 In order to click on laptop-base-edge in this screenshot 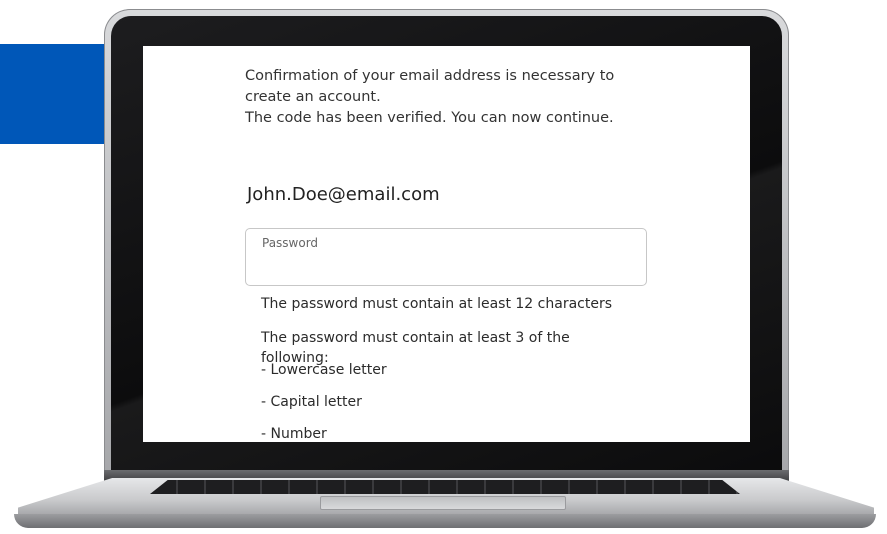, I will do `click(445, 521)`.